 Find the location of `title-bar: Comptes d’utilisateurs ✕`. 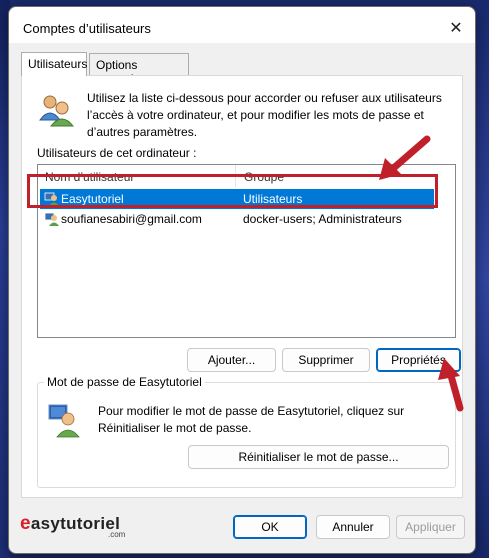

title-bar: Comptes d’utilisateurs ✕ is located at coordinates (242, 25).